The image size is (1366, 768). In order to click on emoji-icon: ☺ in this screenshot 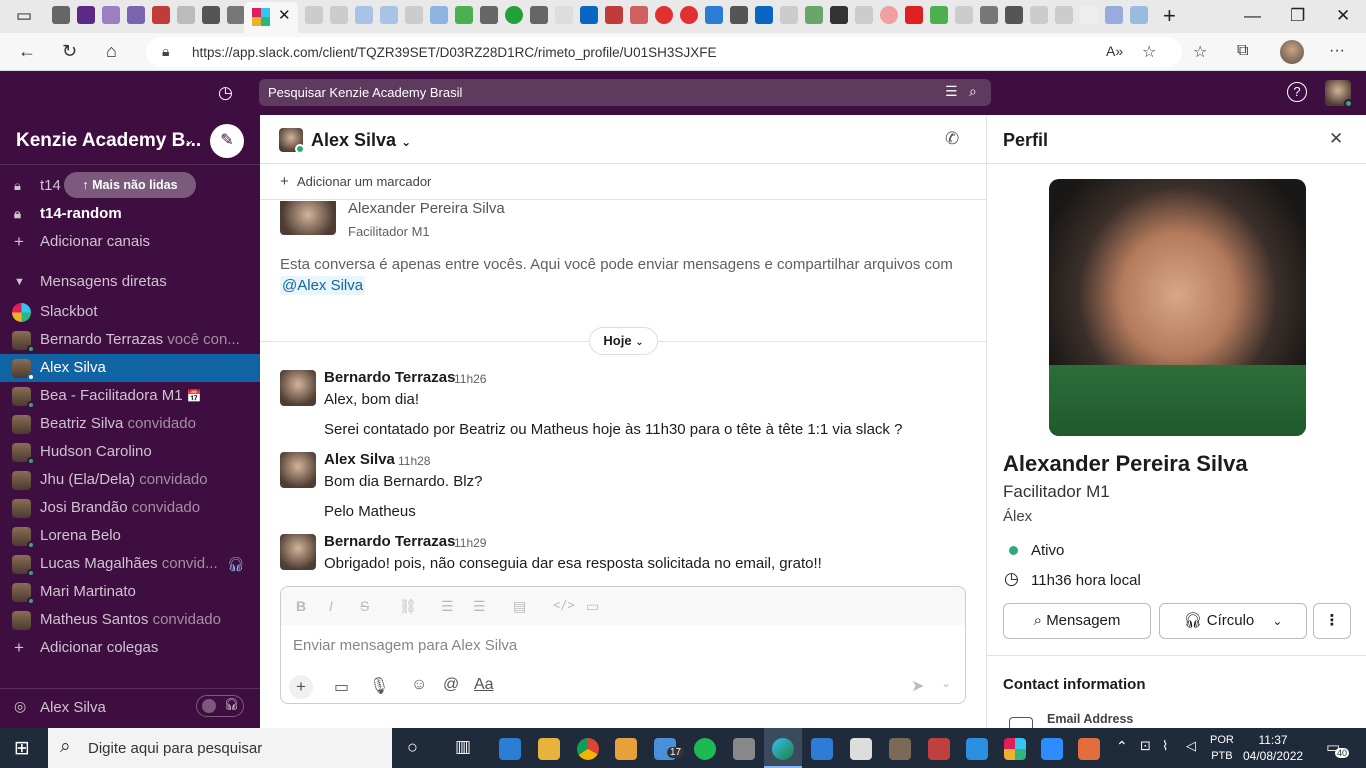, I will do `click(419, 685)`.